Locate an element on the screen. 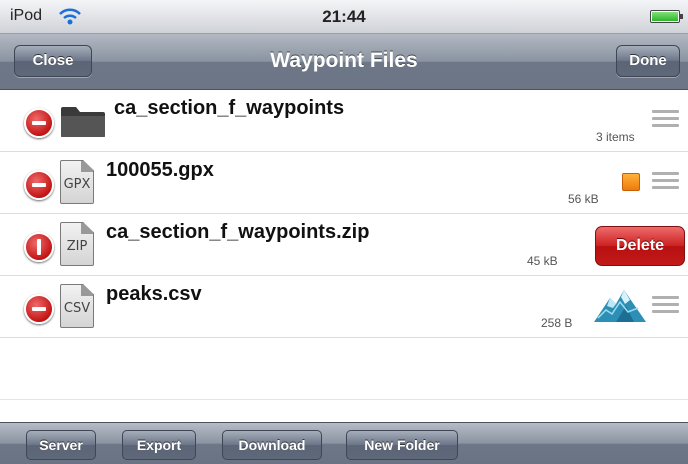  file-meta: 258 B is located at coordinates (557, 323).